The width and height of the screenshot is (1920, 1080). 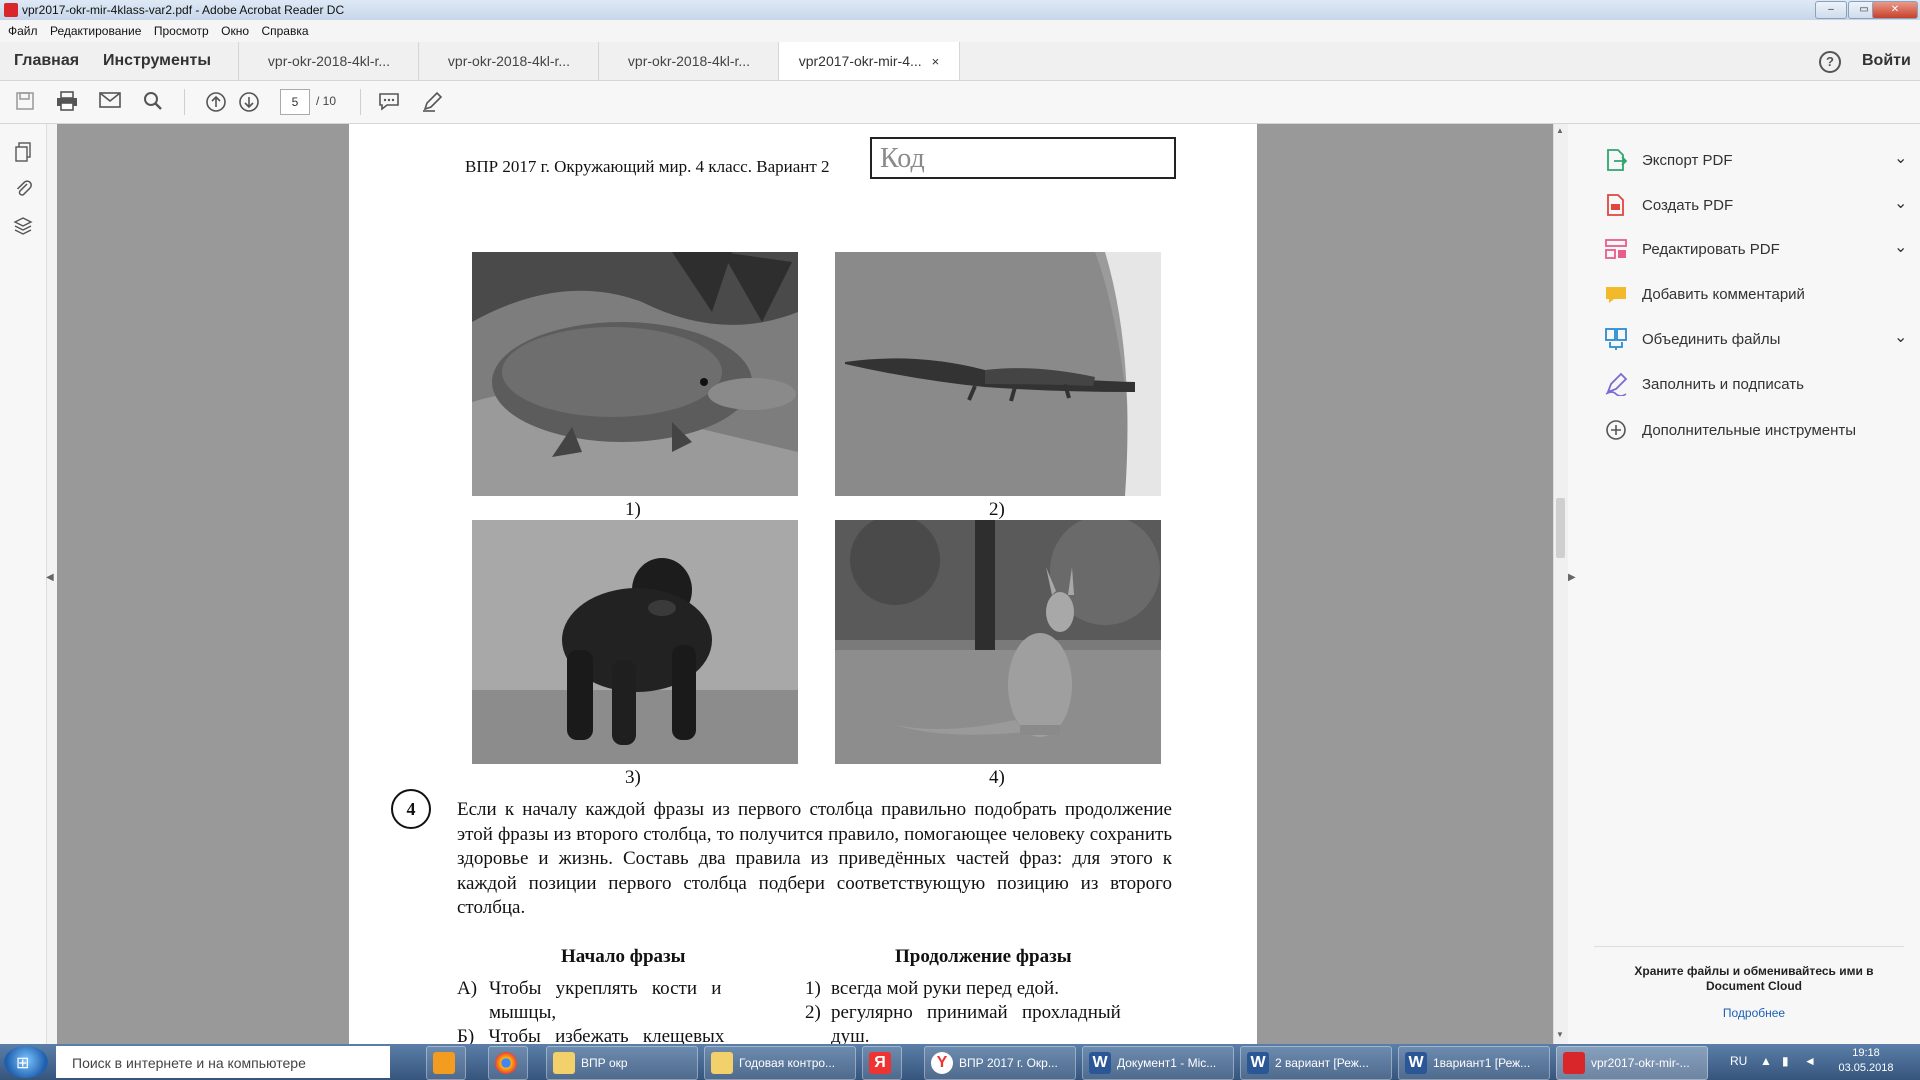 I want to click on media-player-icon, so click(x=444, y=1063).